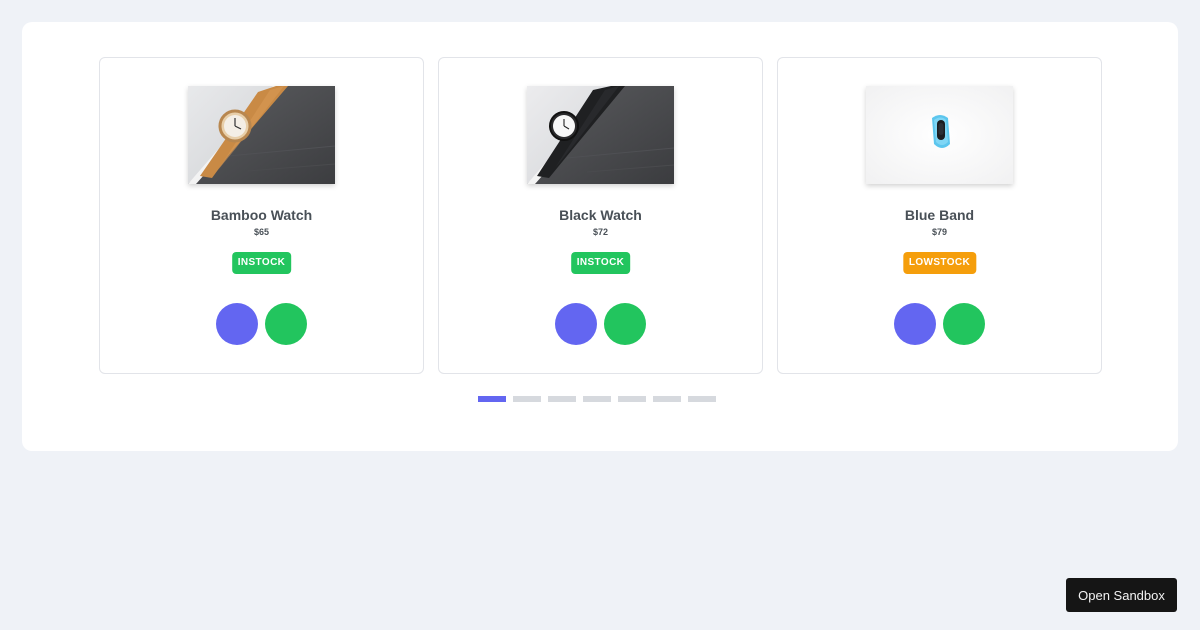 This screenshot has height=630, width=1200. I want to click on product-card: Bamboo Watch $65 INSTOCK, so click(261, 215).